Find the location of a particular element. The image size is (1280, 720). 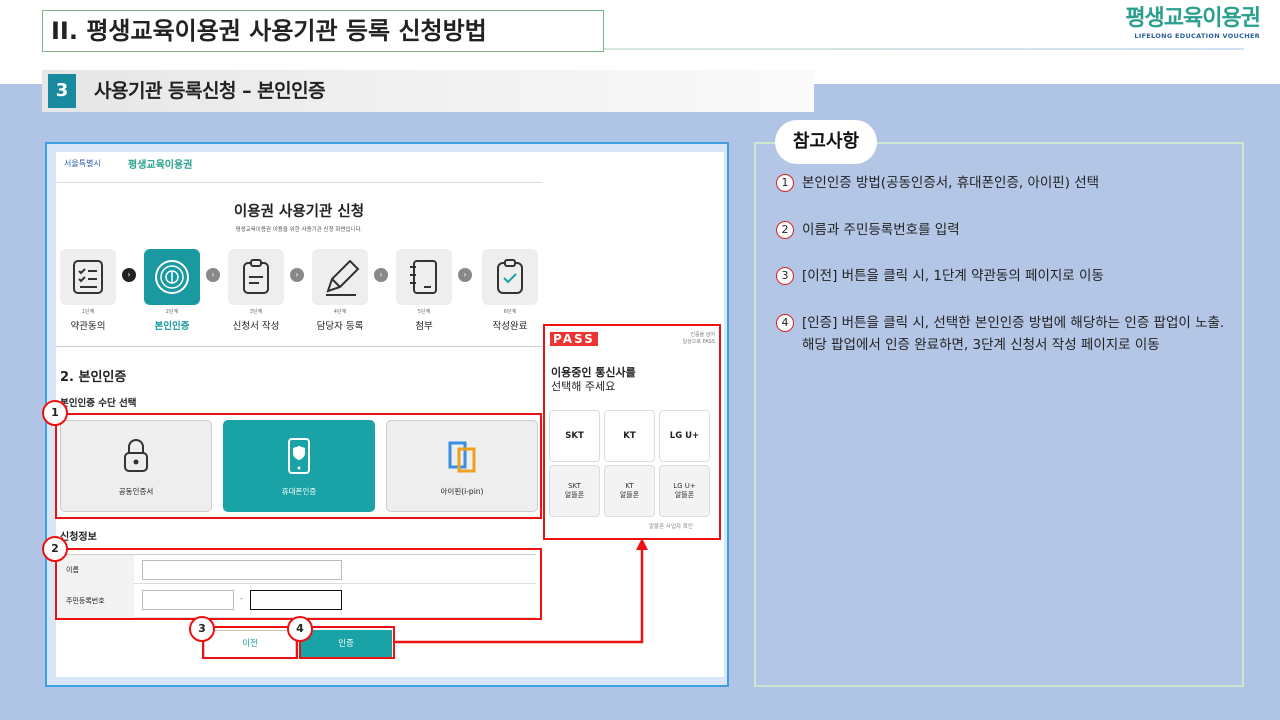

step-number: 4단계 is located at coordinates (340, 312).